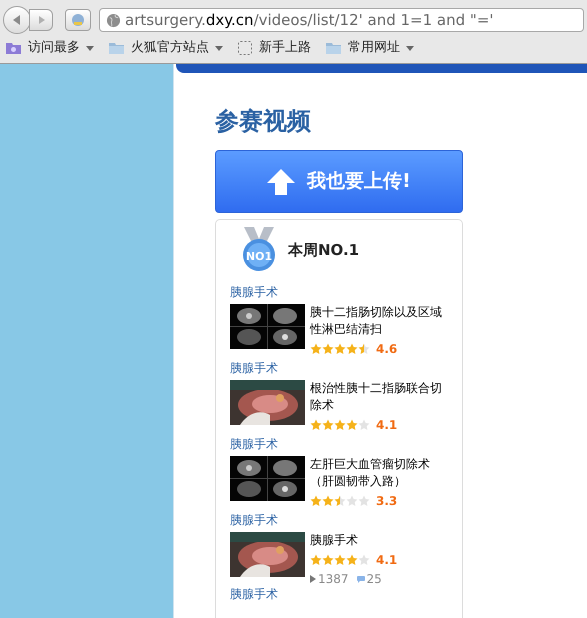  What do you see at coordinates (165, 48) in the screenshot?
I see `bookmark-item: 火狐官方站点` at bounding box center [165, 48].